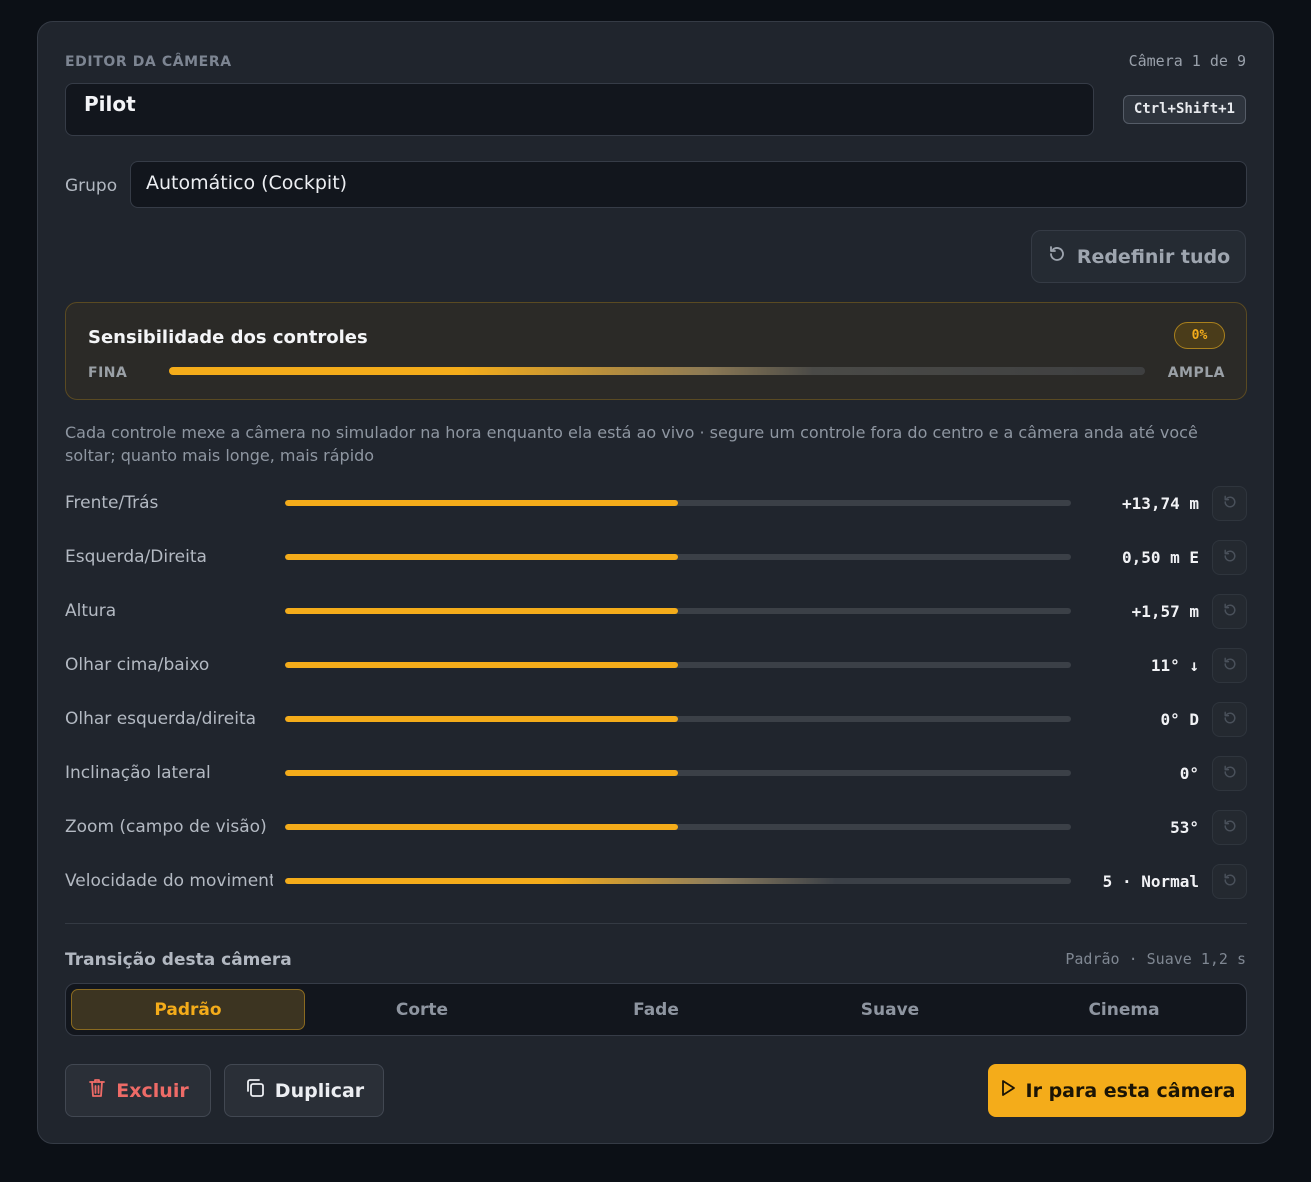 The image size is (1311, 1182). I want to click on transition-option: Padrão, so click(188, 1009).